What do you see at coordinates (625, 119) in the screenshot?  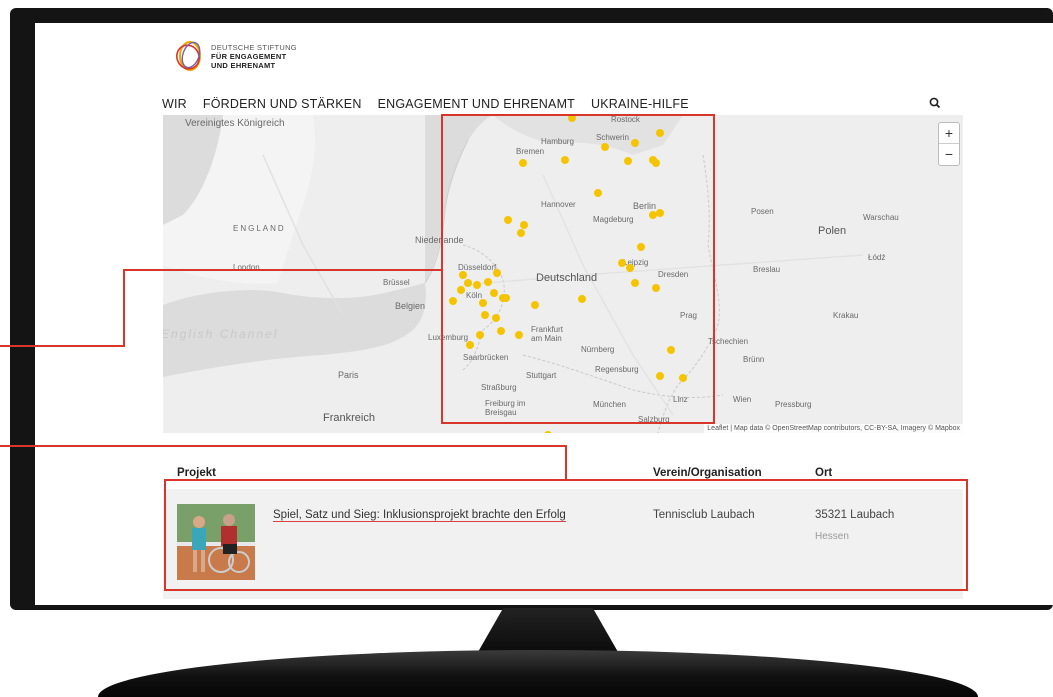 I see `label-rostock: Rostock` at bounding box center [625, 119].